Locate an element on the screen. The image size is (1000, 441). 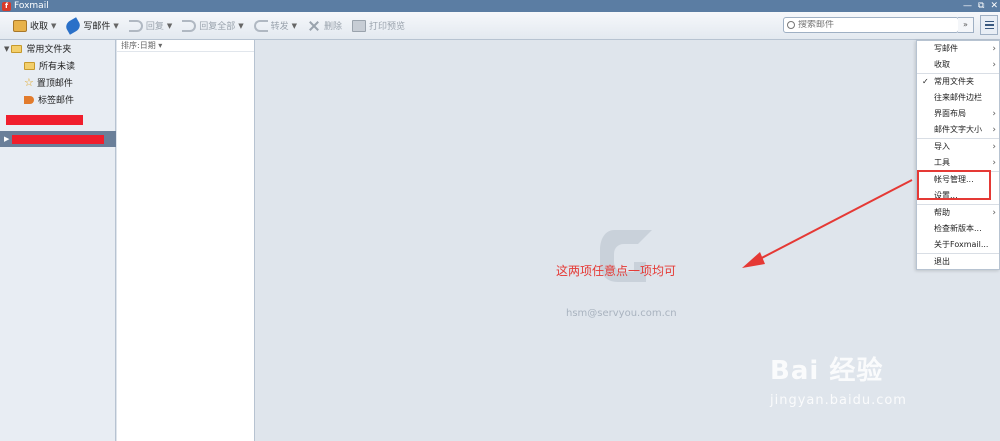
account-row-selected: ▶ is located at coordinates (58, 139).